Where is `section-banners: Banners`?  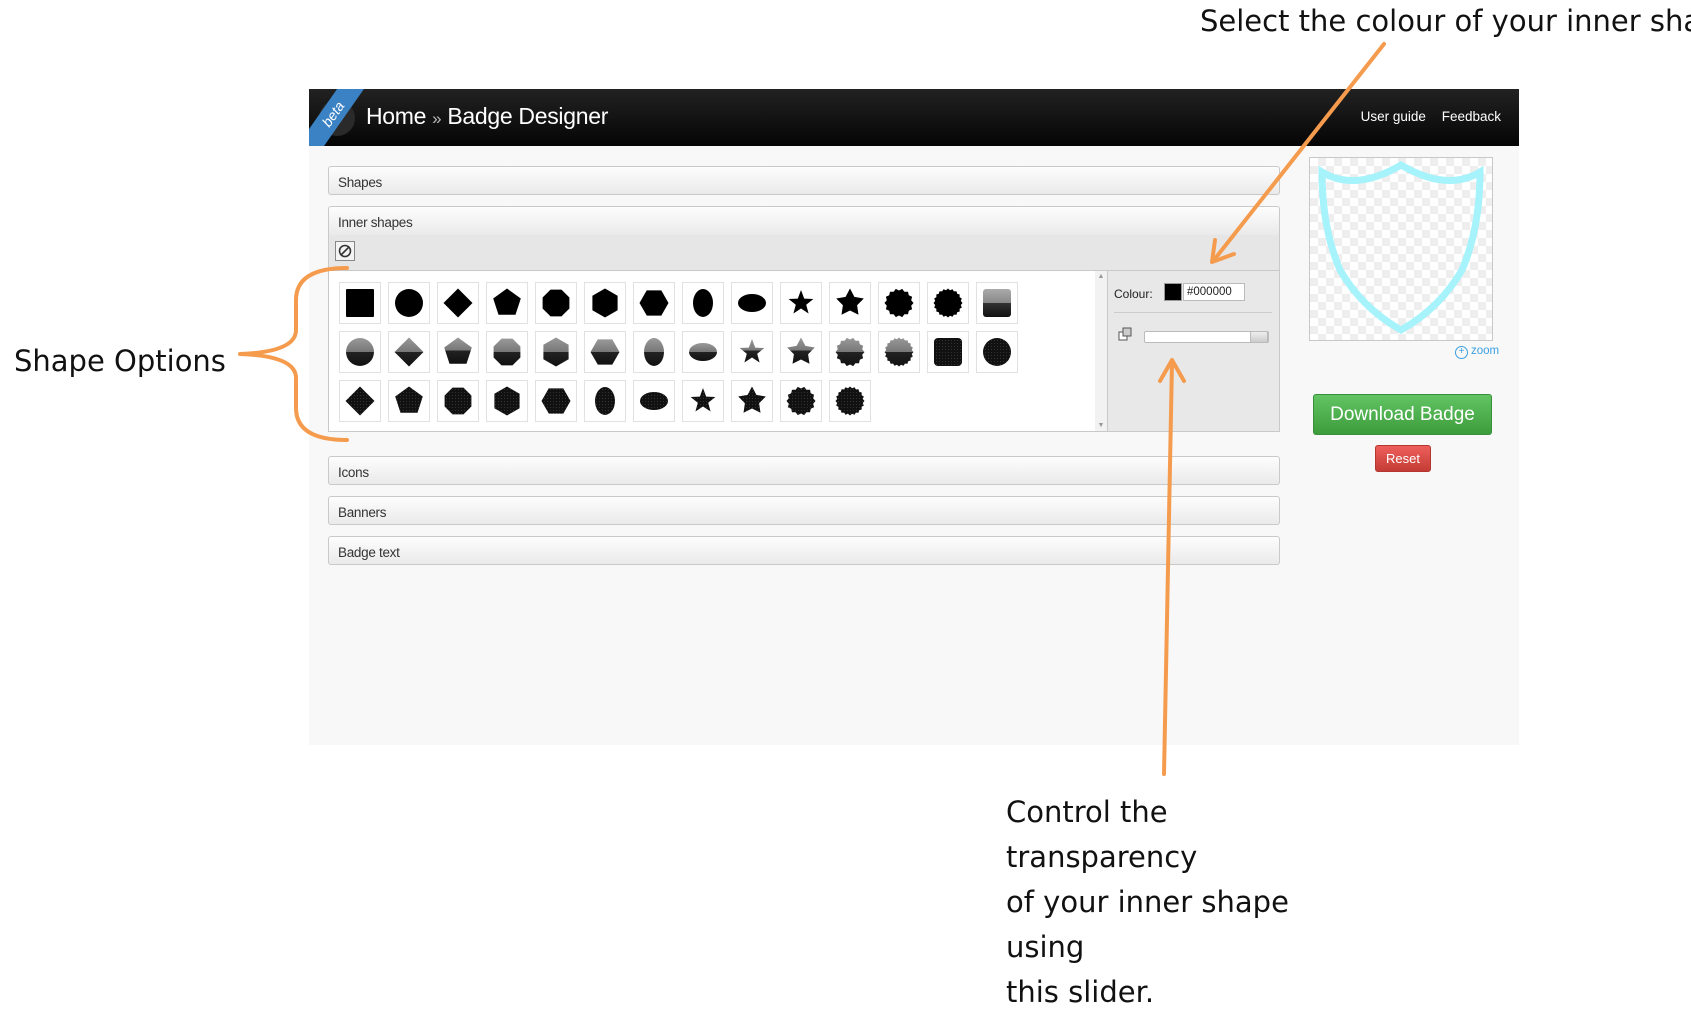
section-banners: Banners is located at coordinates (804, 510).